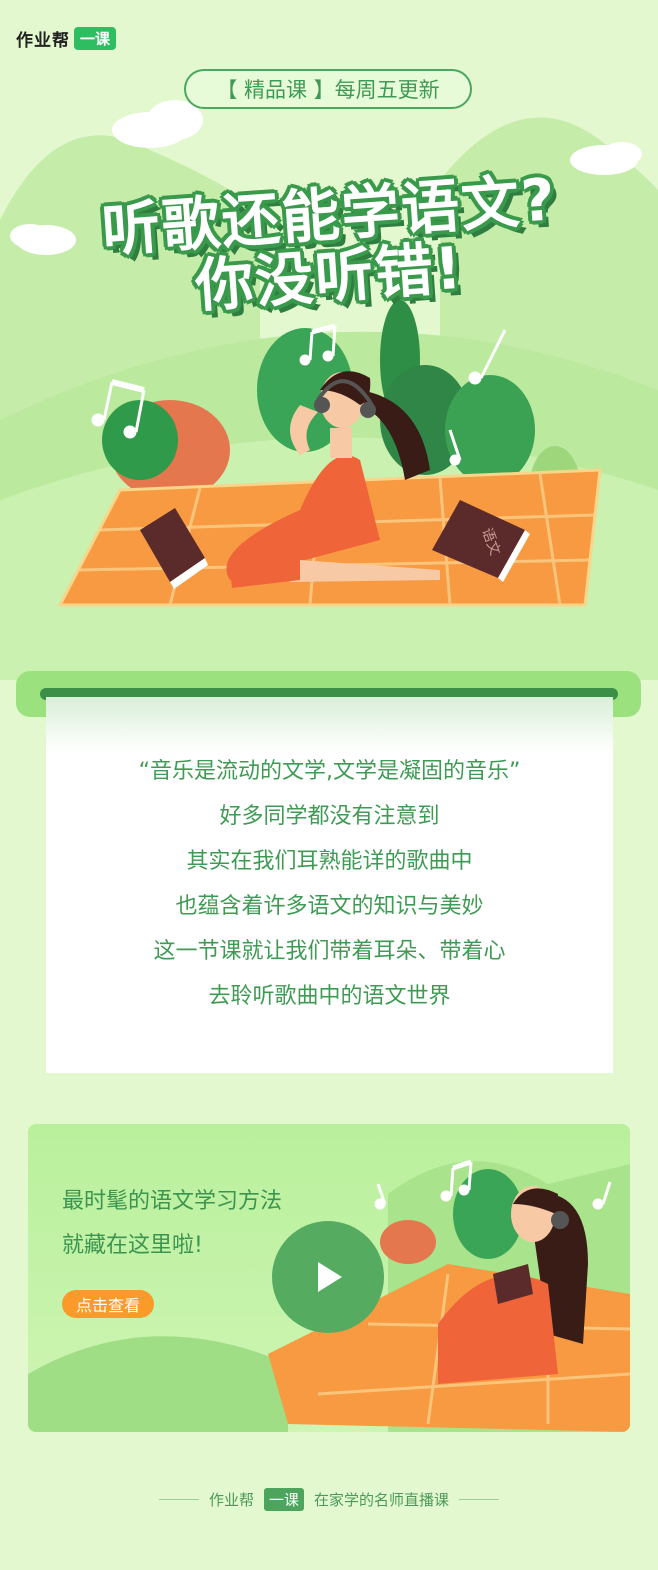 This screenshot has height=1570, width=658. I want to click on intro-line: 好多同学都没有注意到, so click(329, 816).